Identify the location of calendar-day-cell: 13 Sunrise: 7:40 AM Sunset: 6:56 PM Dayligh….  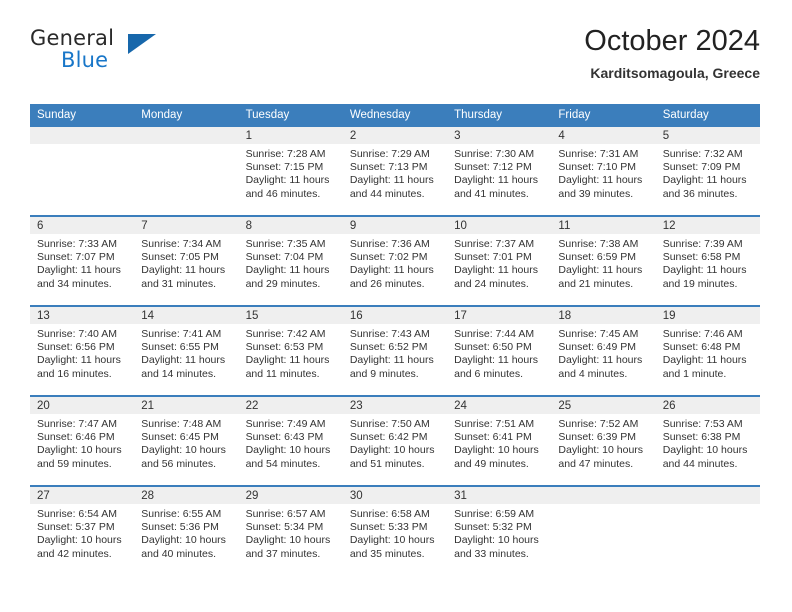
(82, 351).